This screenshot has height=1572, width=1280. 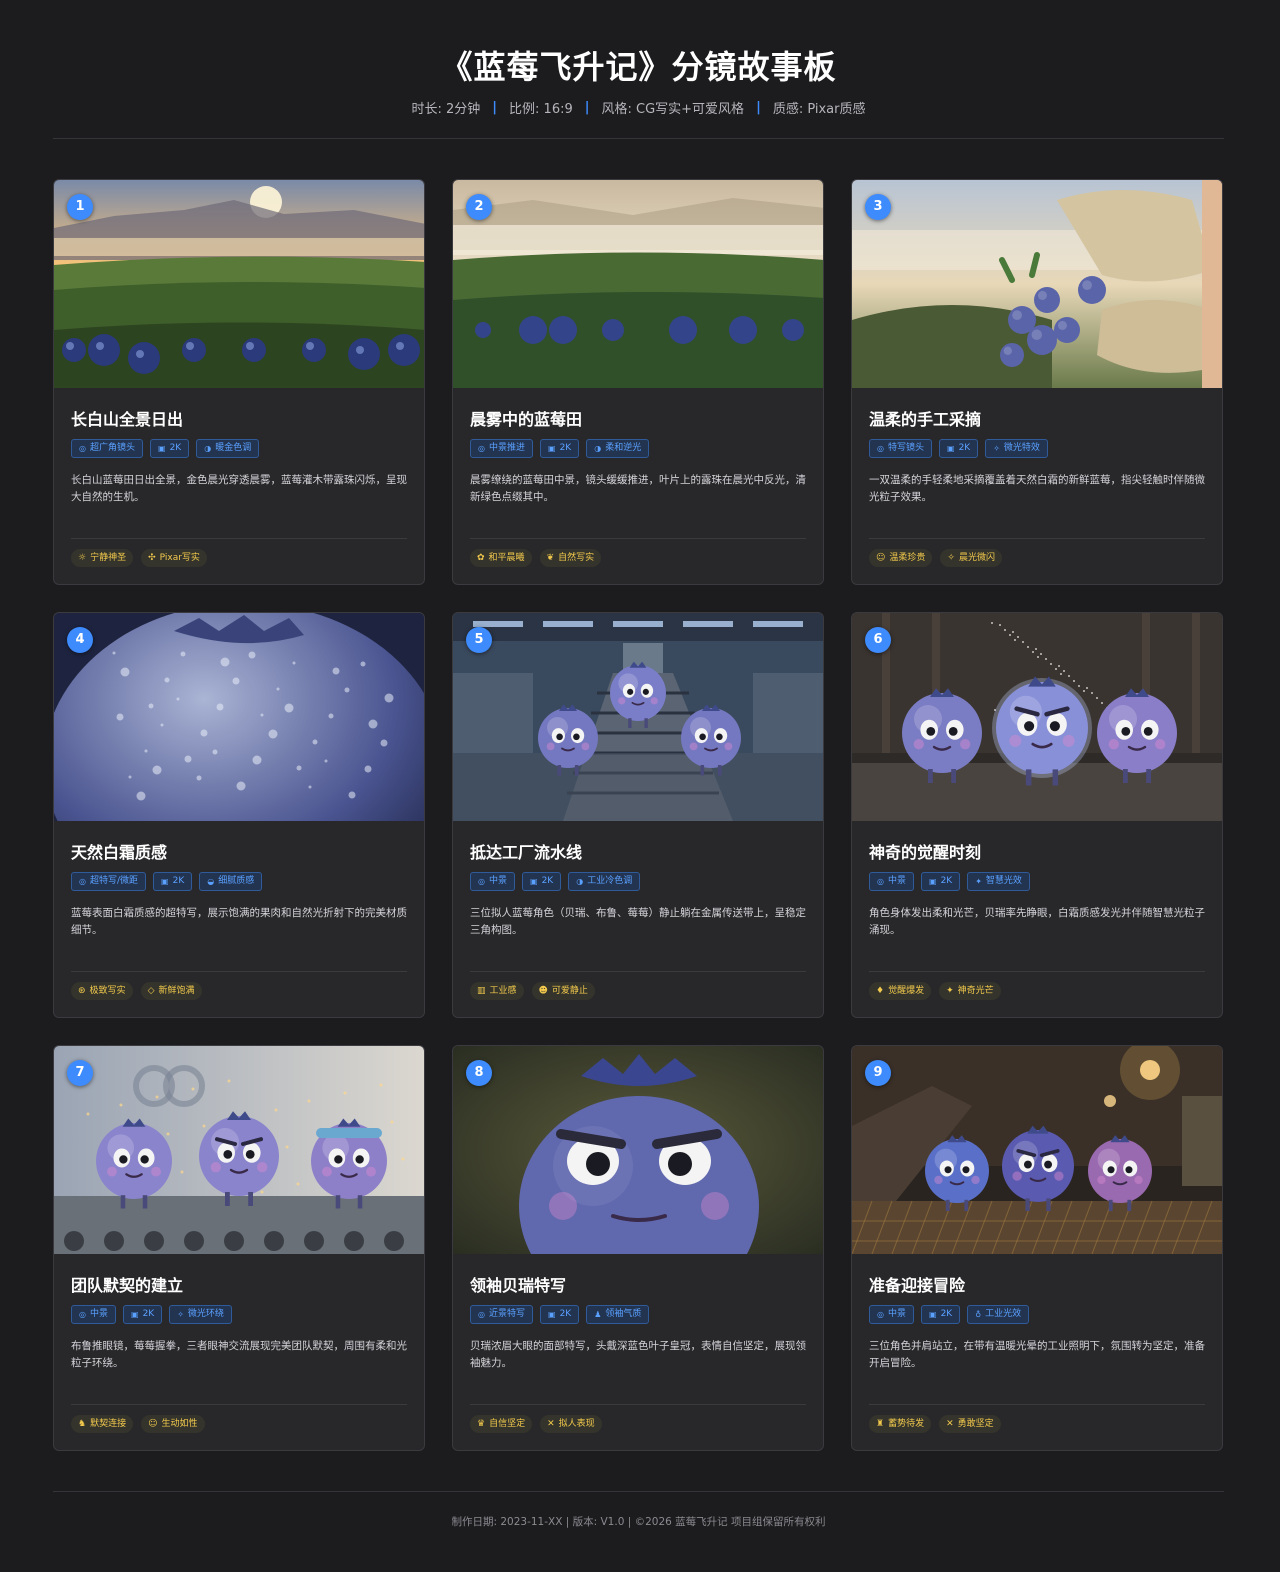 I want to click on mood-label: 温柔珍贵, so click(x=907, y=558).